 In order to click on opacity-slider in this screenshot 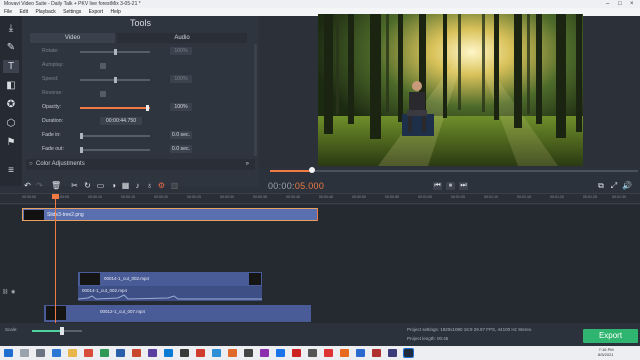, I will do `click(115, 108)`.